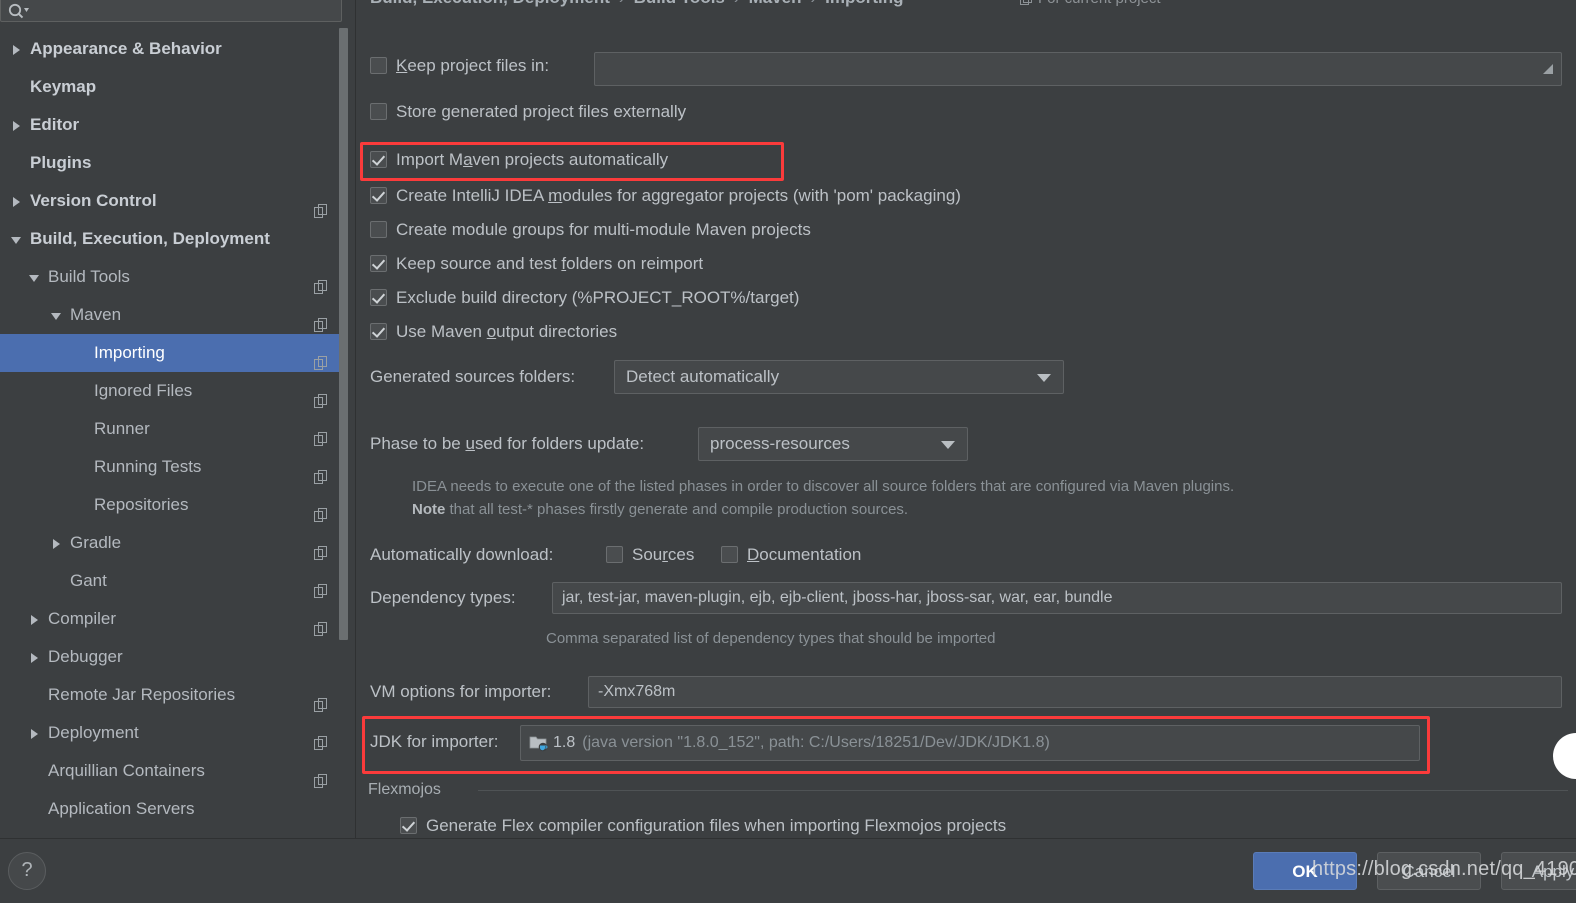 The height and width of the screenshot is (903, 1576). Describe the element at coordinates (174, 391) in the screenshot. I see `sidebar-item-ignored-files: Ignored Files` at that location.